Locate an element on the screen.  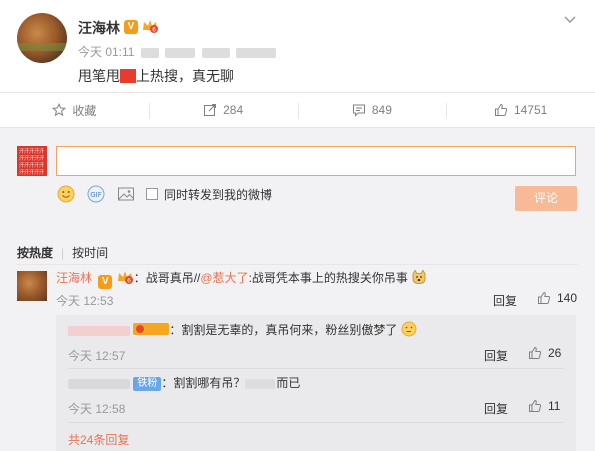
action-bar: 收藏 284 849 14751 is located at coordinates (297, 110).